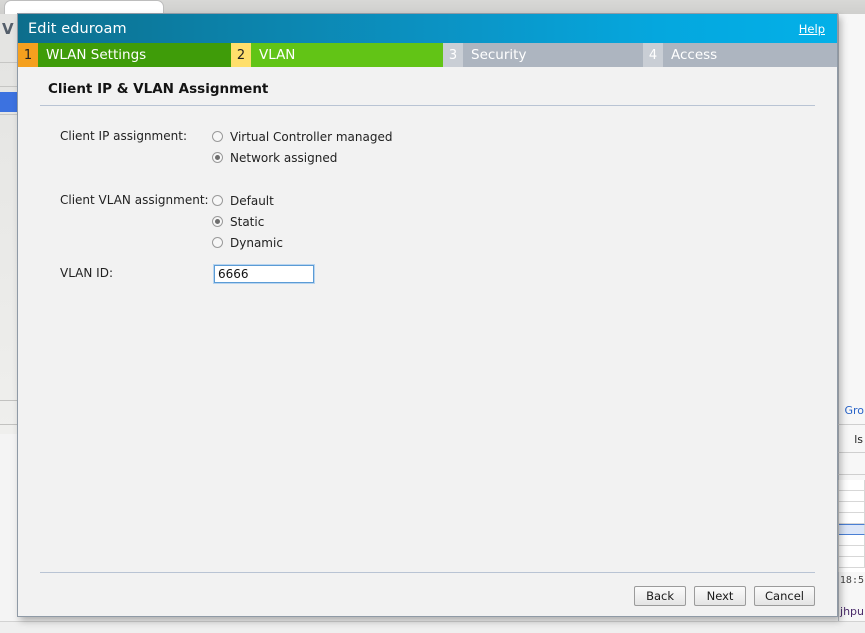 This screenshot has height=633, width=865. What do you see at coordinates (28, 55) in the screenshot?
I see `wizard-step-number: 1` at bounding box center [28, 55].